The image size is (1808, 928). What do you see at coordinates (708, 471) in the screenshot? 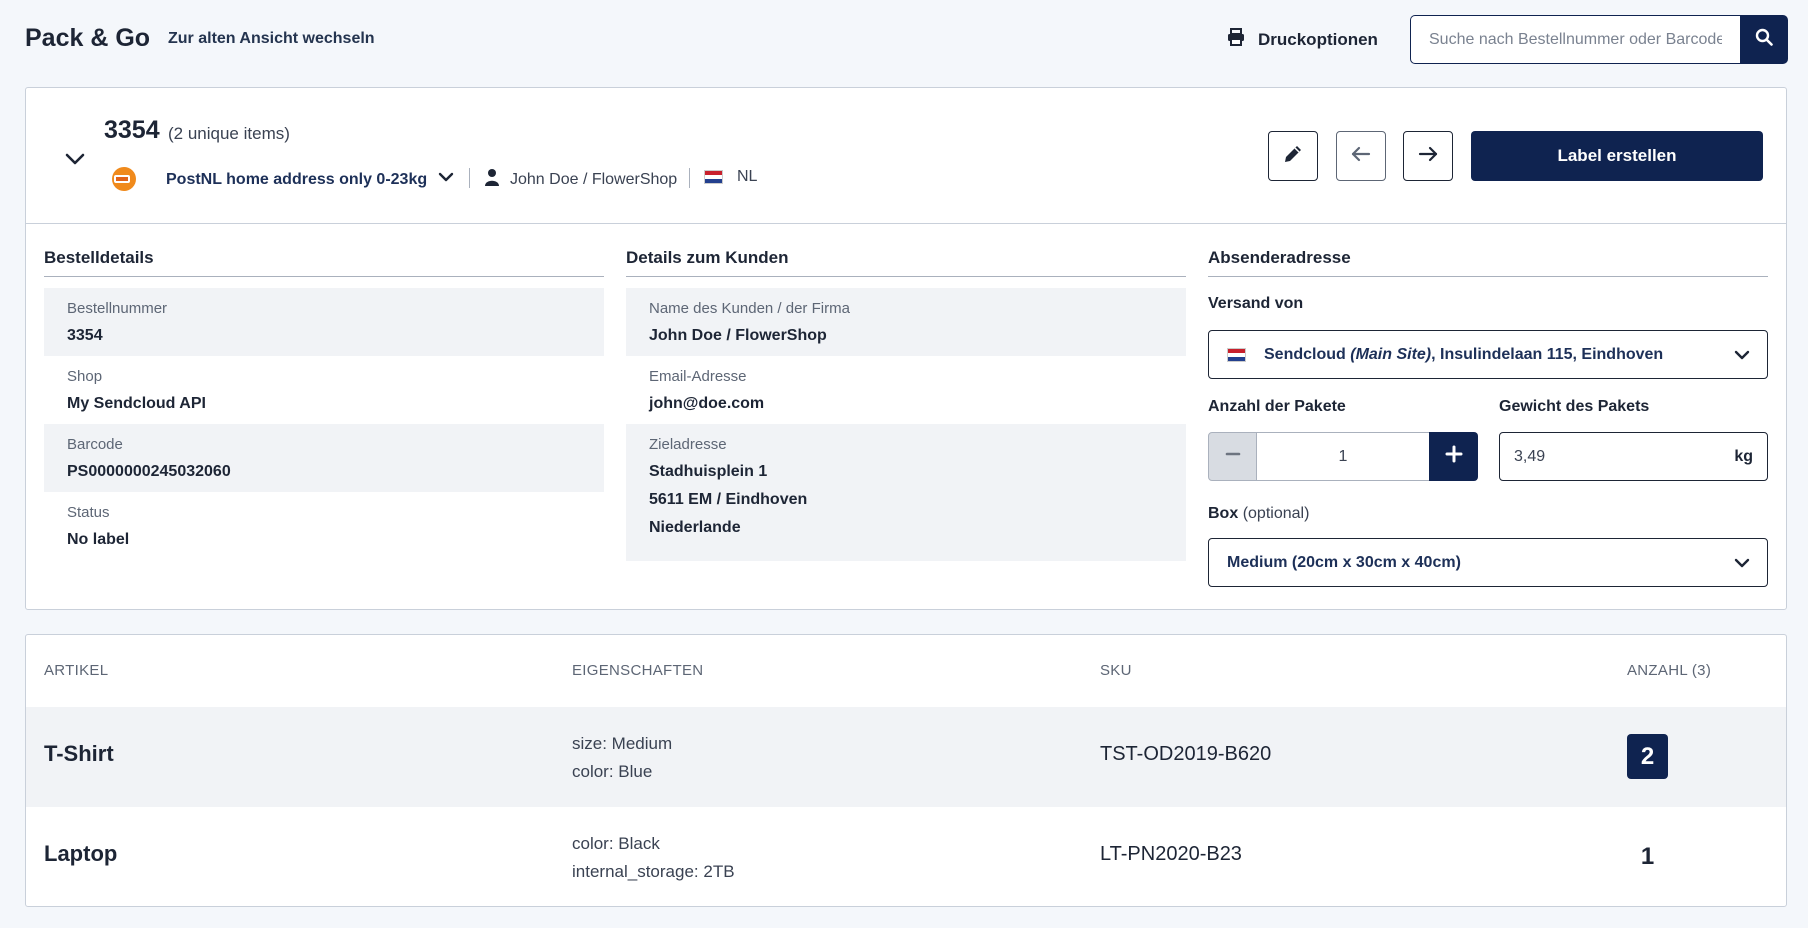
I see `address-line: Stadhuisplein 1` at bounding box center [708, 471].